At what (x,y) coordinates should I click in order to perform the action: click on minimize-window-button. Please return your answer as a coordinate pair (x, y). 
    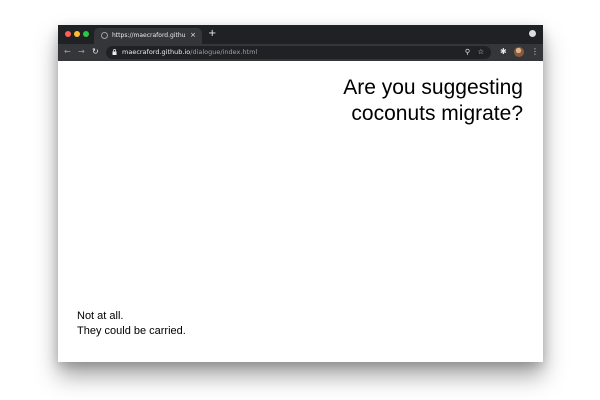
    Looking at the image, I should click on (77, 34).